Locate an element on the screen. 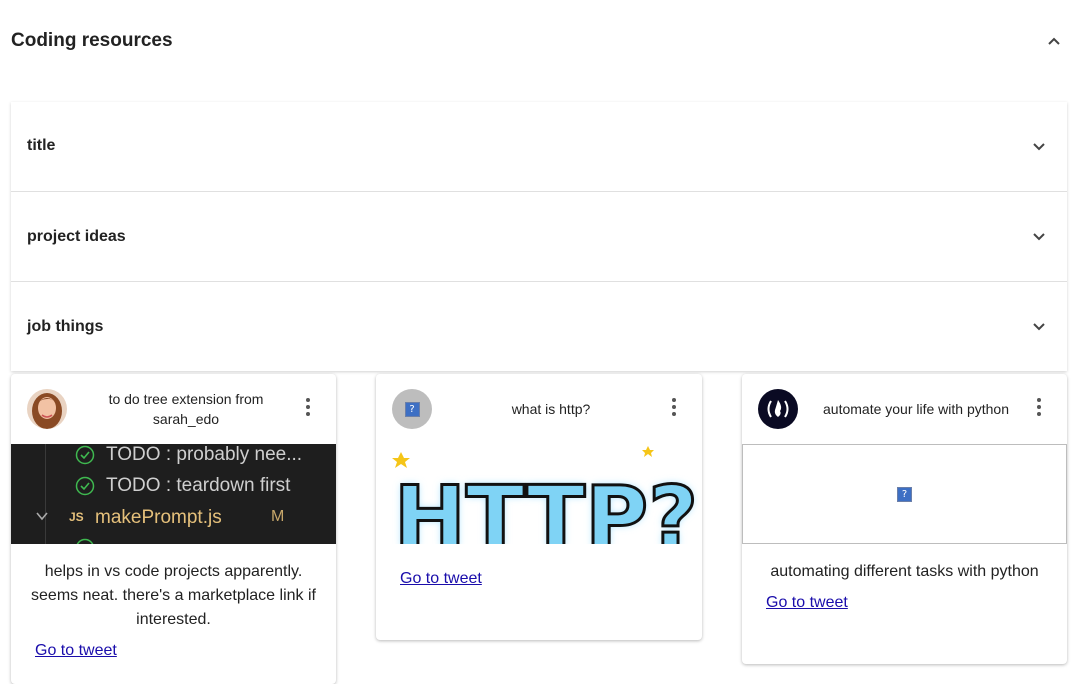 This screenshot has height=684, width=1080. card-image: ? is located at coordinates (904, 494).